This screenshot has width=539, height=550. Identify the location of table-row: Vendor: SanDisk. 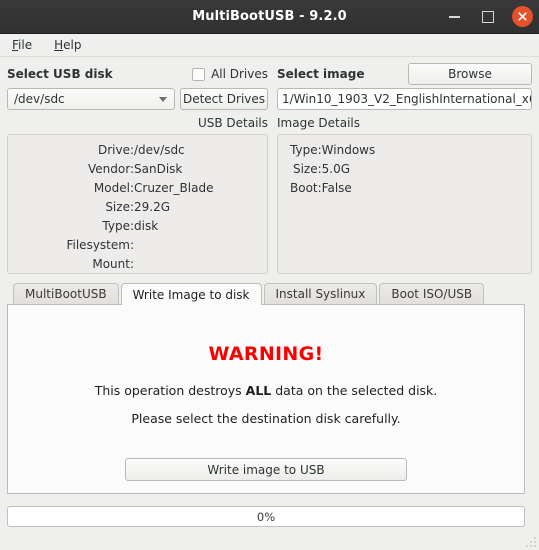
(135, 171).